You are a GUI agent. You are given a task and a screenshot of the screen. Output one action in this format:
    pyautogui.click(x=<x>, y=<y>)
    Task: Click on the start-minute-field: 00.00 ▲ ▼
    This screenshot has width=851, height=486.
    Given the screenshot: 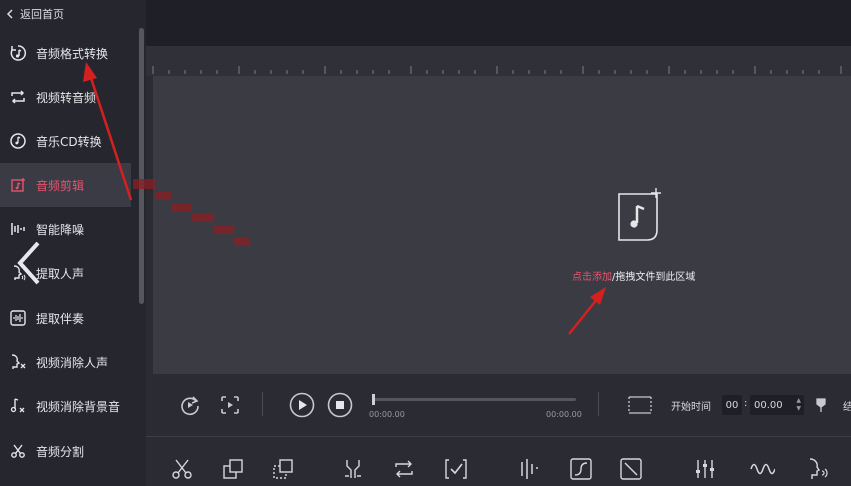 What is the action you would take?
    pyautogui.click(x=777, y=405)
    